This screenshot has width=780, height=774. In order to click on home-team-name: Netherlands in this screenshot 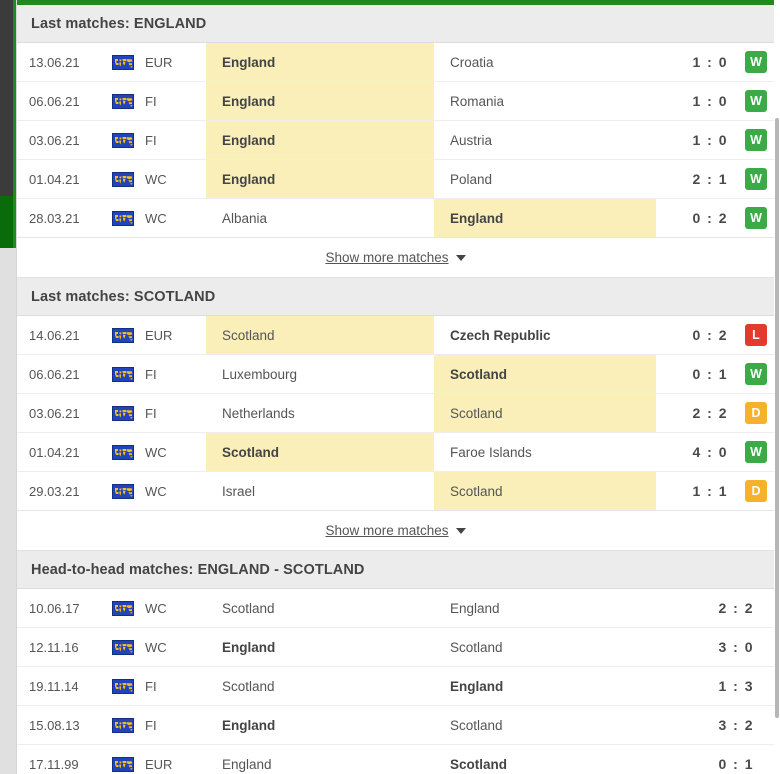, I will do `click(258, 413)`.